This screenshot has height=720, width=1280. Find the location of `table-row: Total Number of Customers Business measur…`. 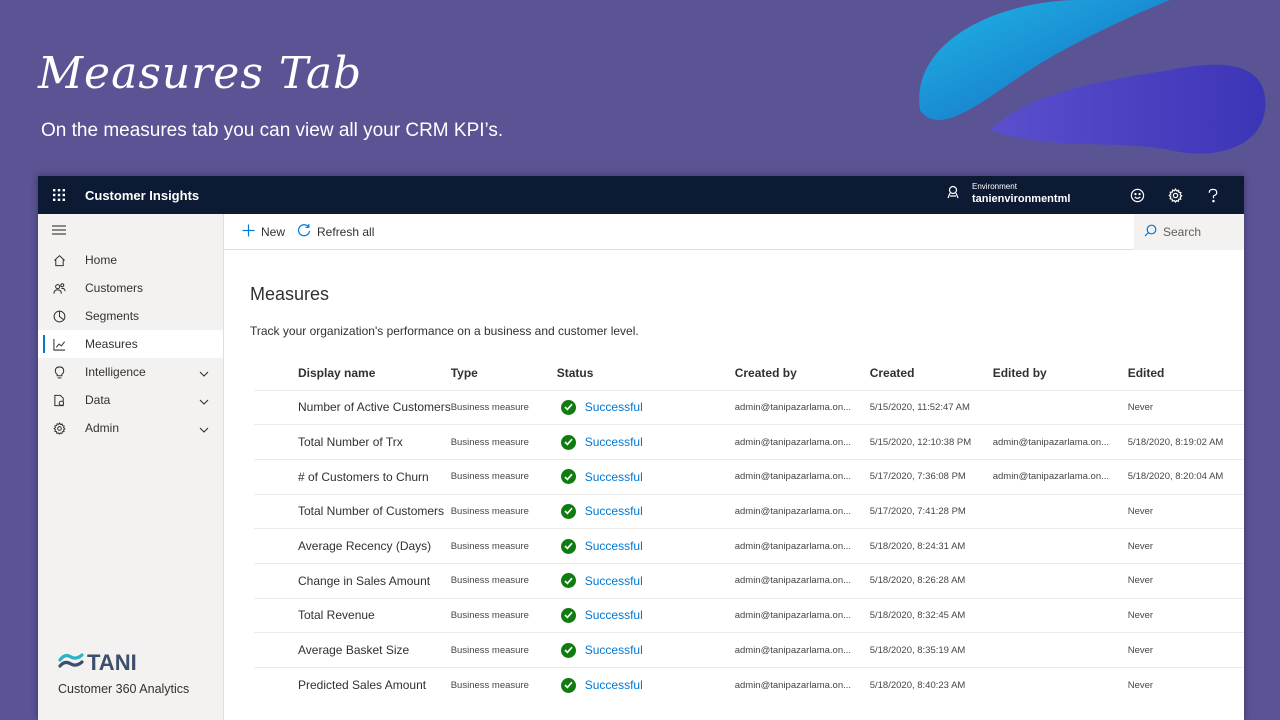

table-row: Total Number of Customers Business measur… is located at coordinates (749, 511).